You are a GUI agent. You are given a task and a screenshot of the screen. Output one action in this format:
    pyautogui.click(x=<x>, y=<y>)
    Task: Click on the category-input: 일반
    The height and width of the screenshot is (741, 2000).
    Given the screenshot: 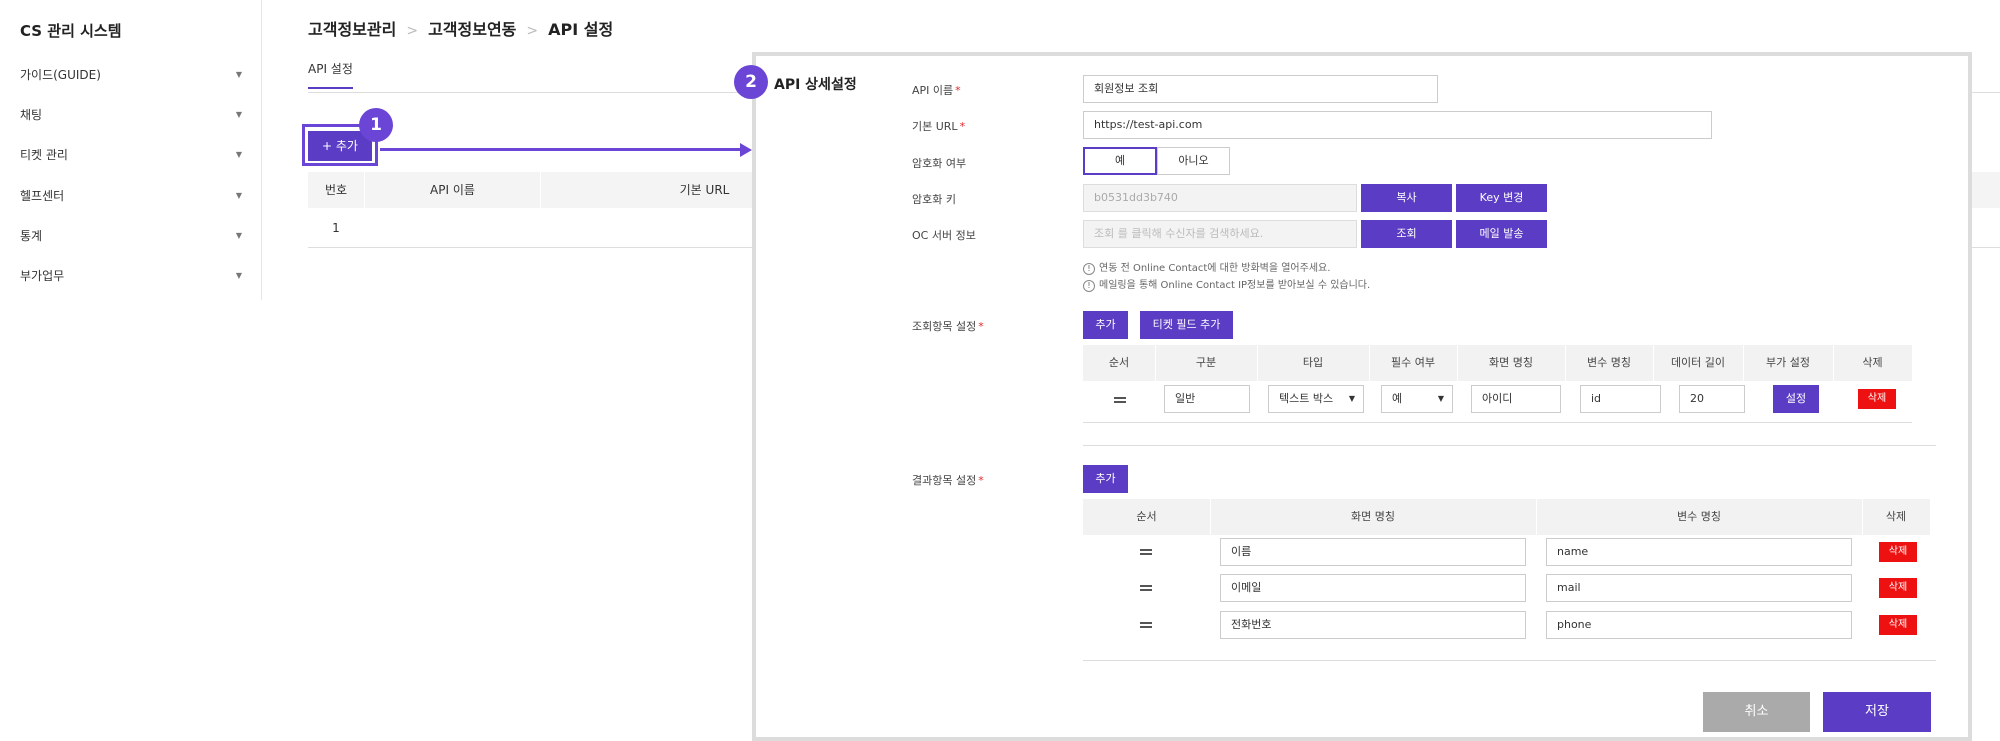 What is the action you would take?
    pyautogui.click(x=1207, y=399)
    